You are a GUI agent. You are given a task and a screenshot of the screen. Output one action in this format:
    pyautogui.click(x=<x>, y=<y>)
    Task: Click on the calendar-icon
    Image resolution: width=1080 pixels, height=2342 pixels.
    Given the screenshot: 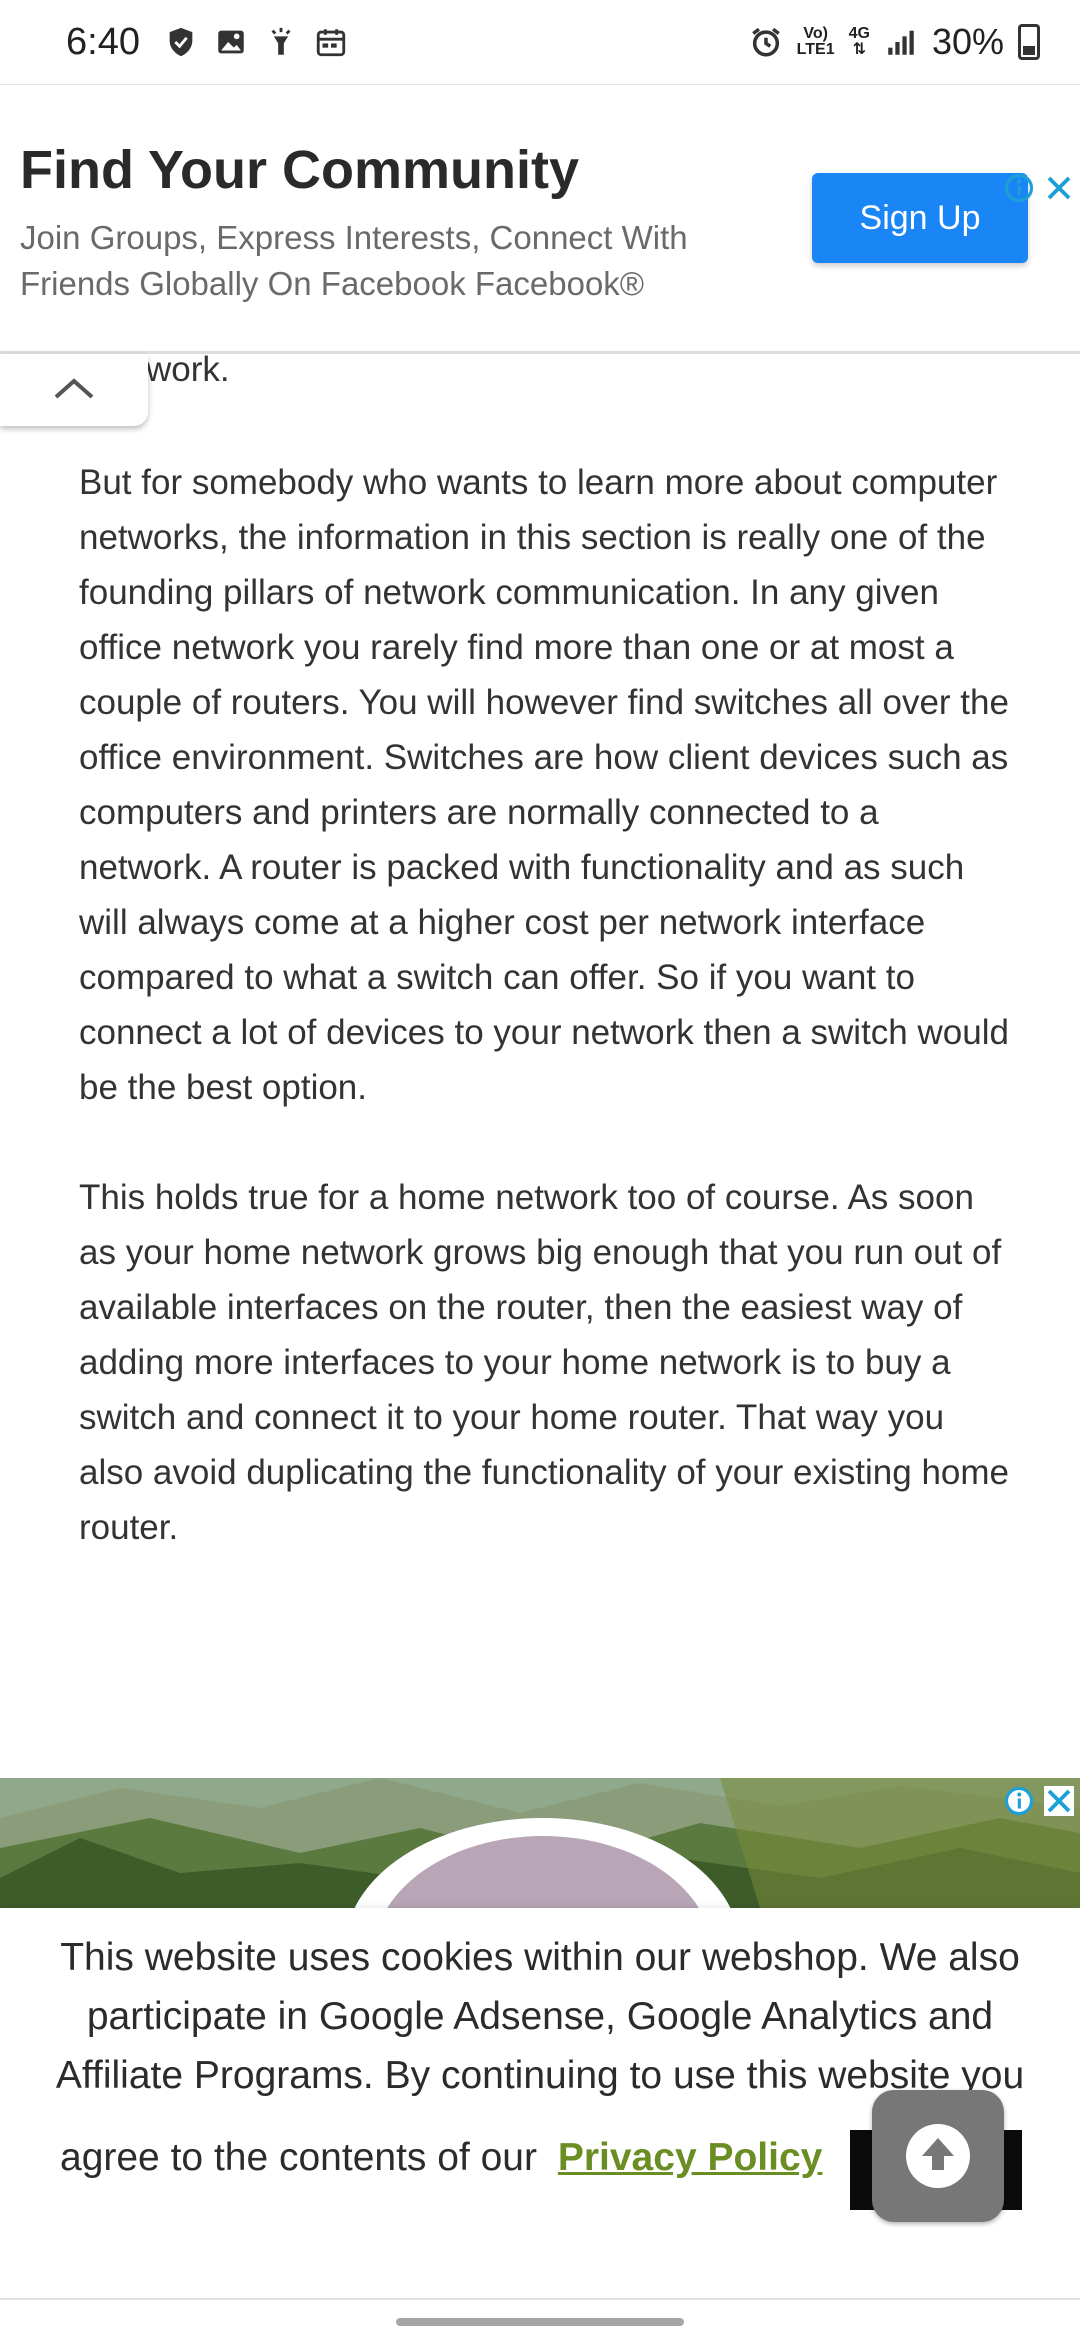 What is the action you would take?
    pyautogui.click(x=331, y=42)
    